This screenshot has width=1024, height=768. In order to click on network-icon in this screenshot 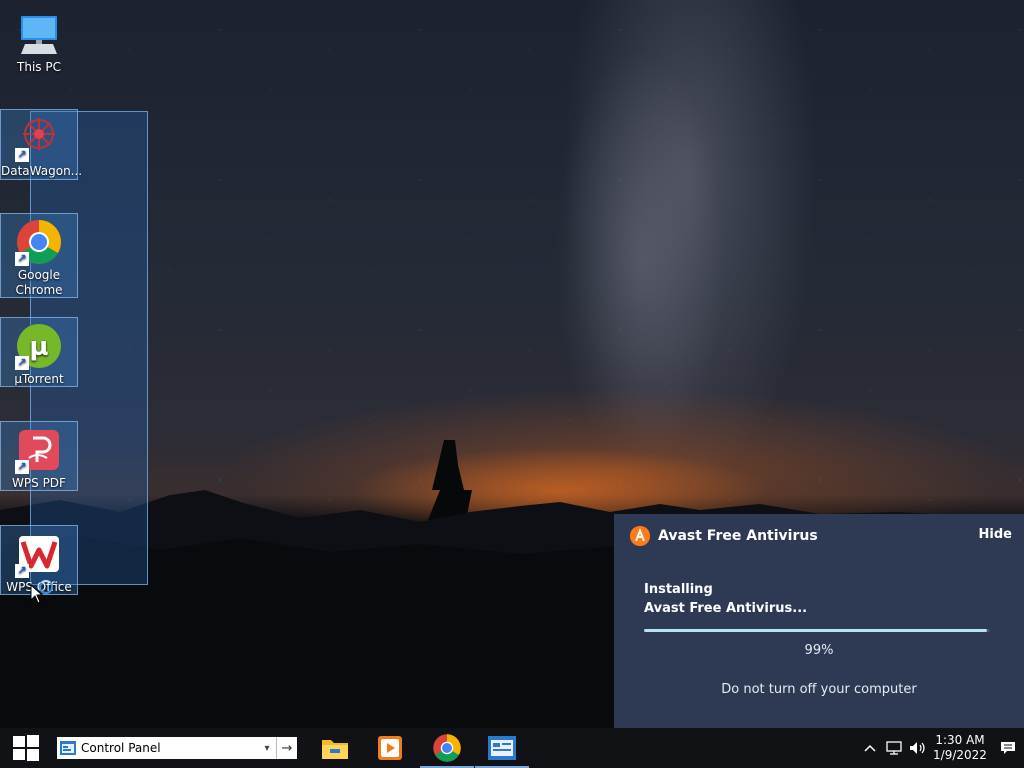, I will do `click(894, 748)`.